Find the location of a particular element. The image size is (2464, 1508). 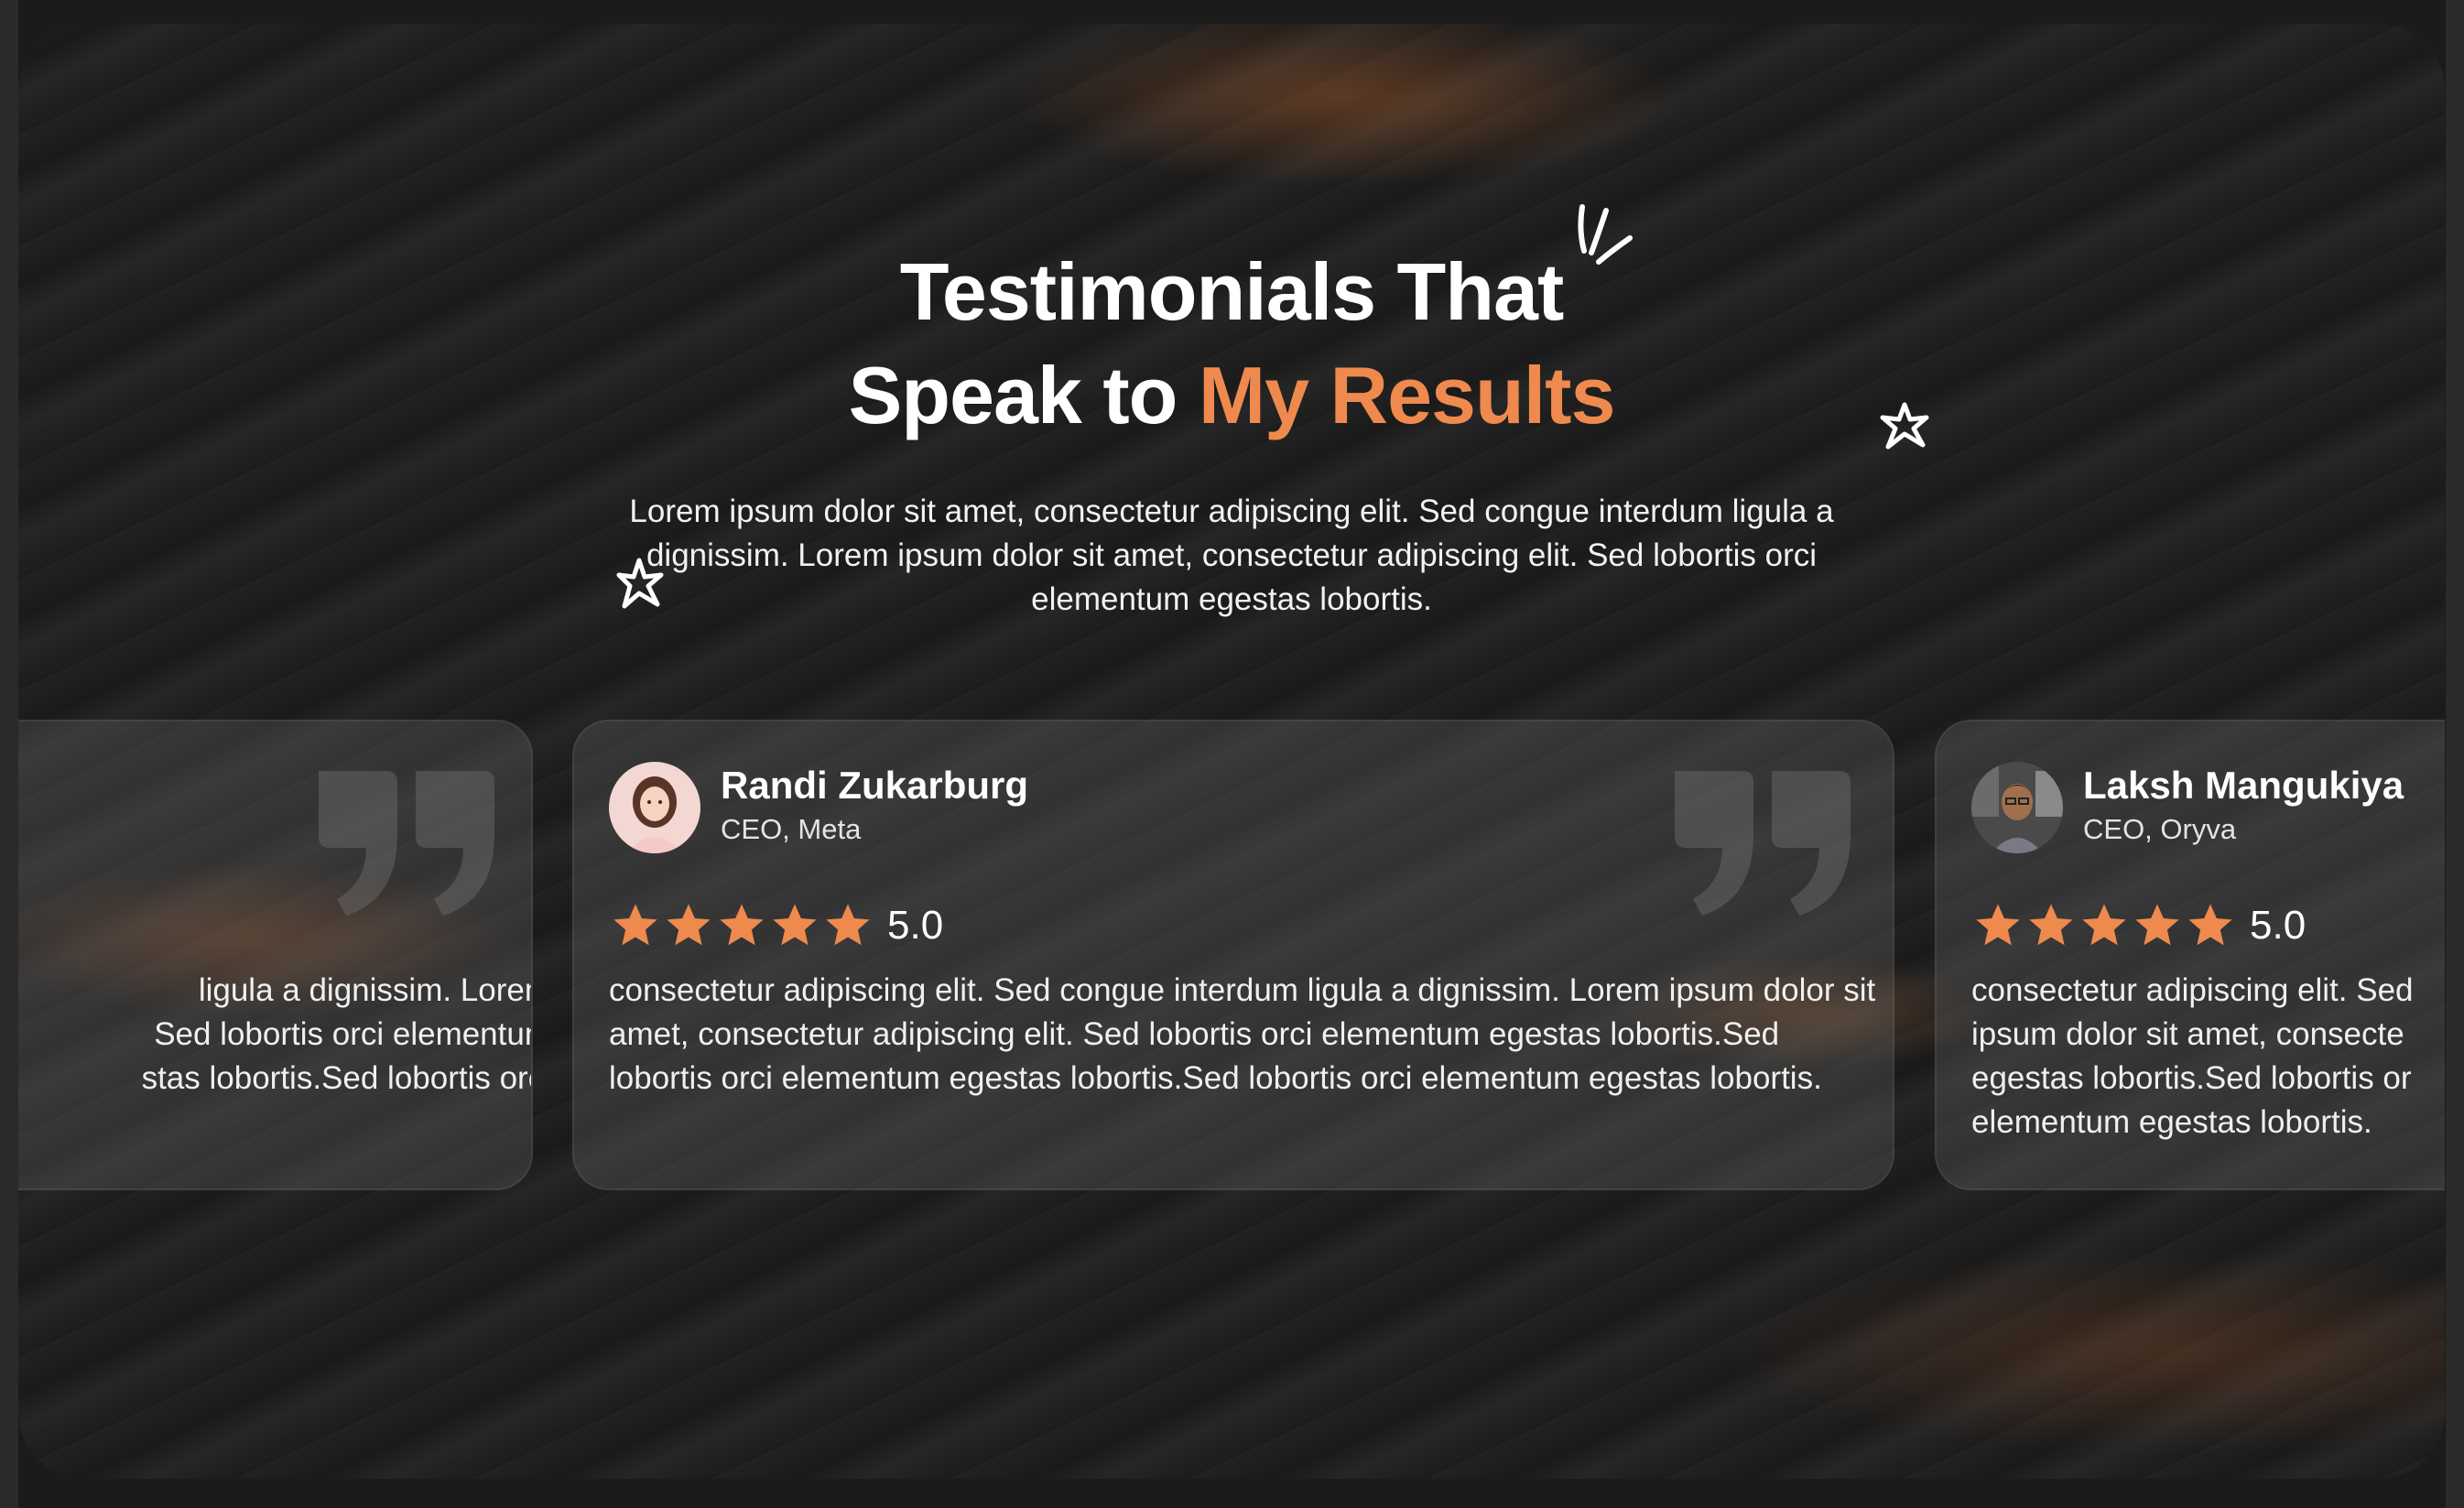

man-portrait-avatar-icon is located at coordinates (2017, 808).